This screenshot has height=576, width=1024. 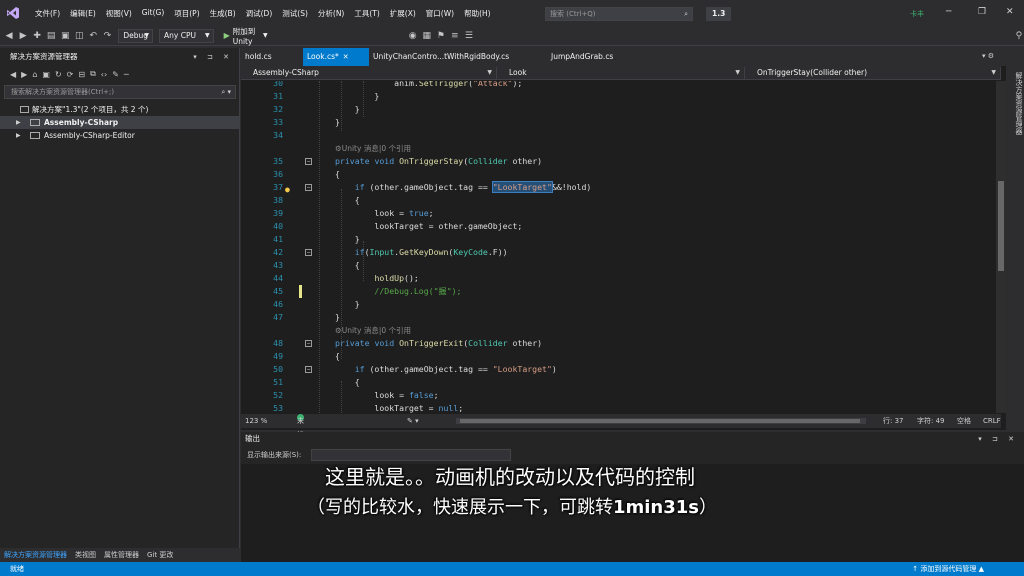 What do you see at coordinates (618, 226) in the screenshot?
I see `code-line: 40 lookTarget = other.gameObject;` at bounding box center [618, 226].